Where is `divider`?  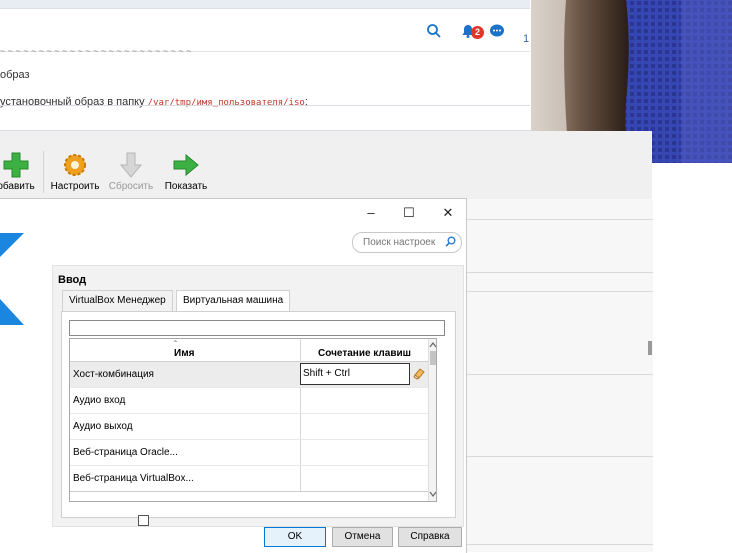
divider is located at coordinates (265, 105).